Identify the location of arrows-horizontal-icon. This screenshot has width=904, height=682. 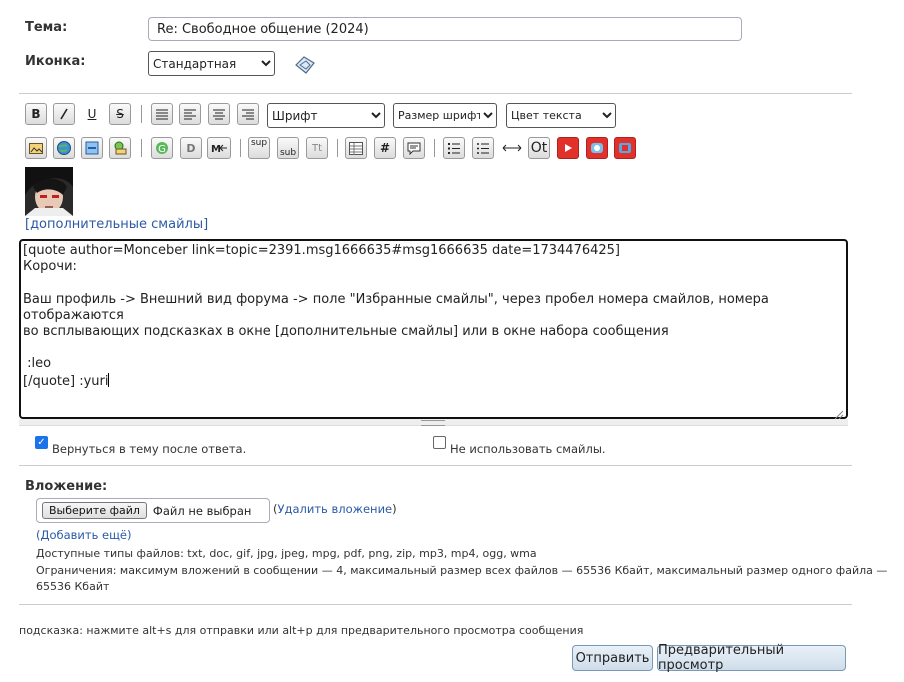
(512, 148).